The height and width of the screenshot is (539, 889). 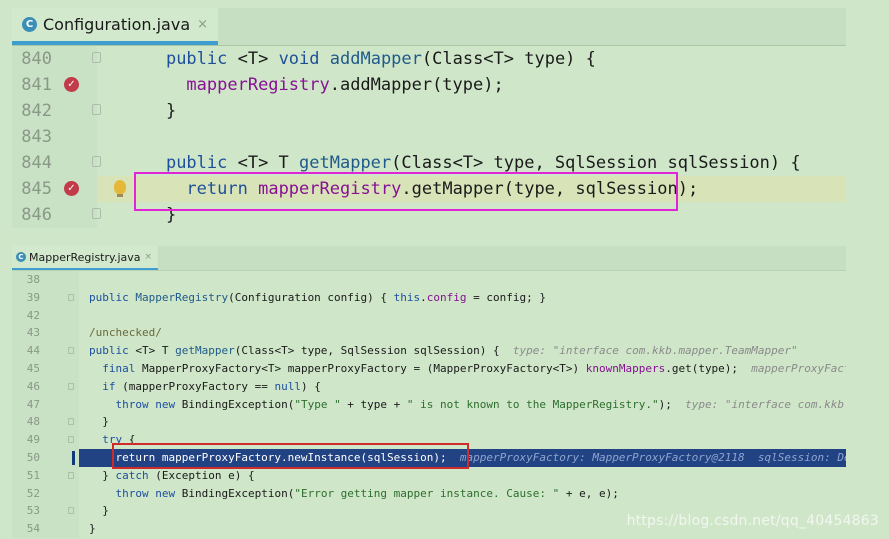 What do you see at coordinates (132, 475) in the screenshot?
I see `code-token: catch` at bounding box center [132, 475].